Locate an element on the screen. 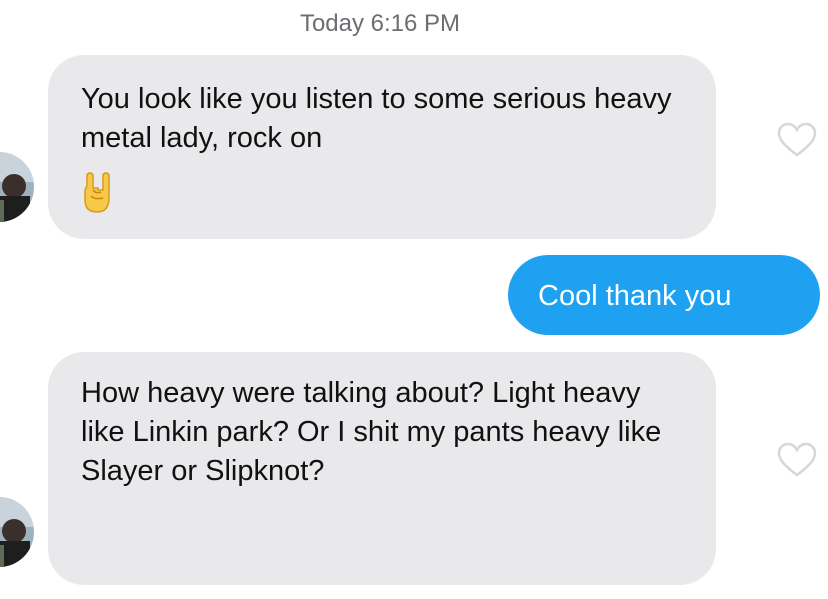 This screenshot has height=599, width=828. message-text: Cool thank you is located at coordinates (635, 296).